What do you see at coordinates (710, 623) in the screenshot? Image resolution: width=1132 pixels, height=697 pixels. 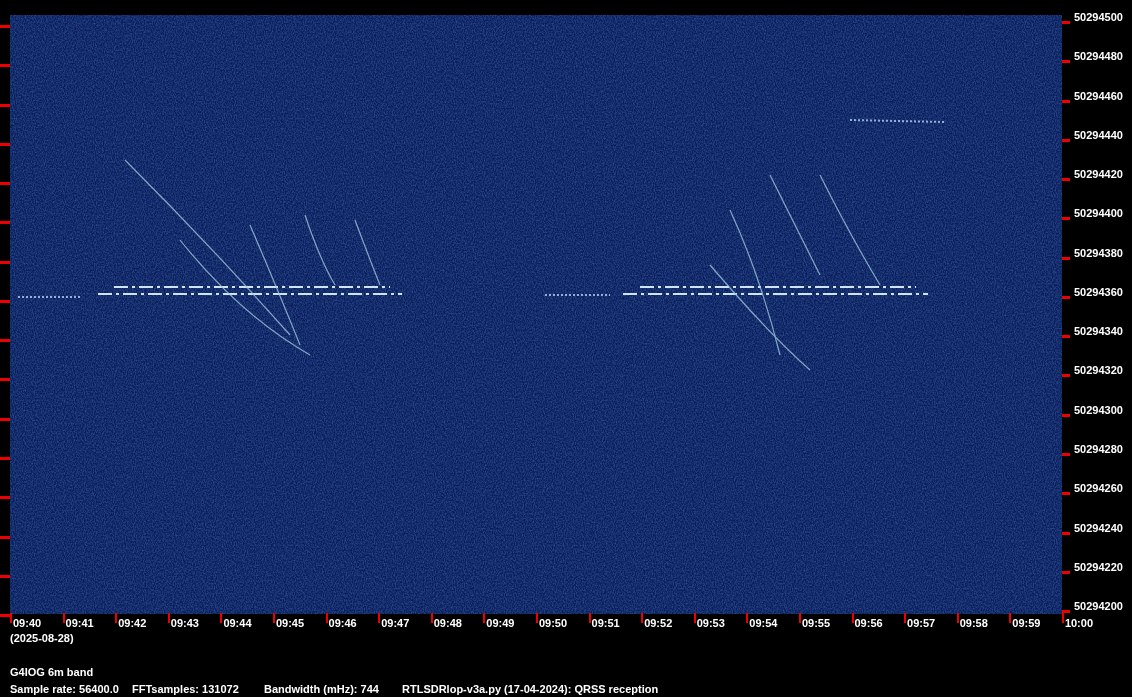 I see `time-label: 09:53` at bounding box center [710, 623].